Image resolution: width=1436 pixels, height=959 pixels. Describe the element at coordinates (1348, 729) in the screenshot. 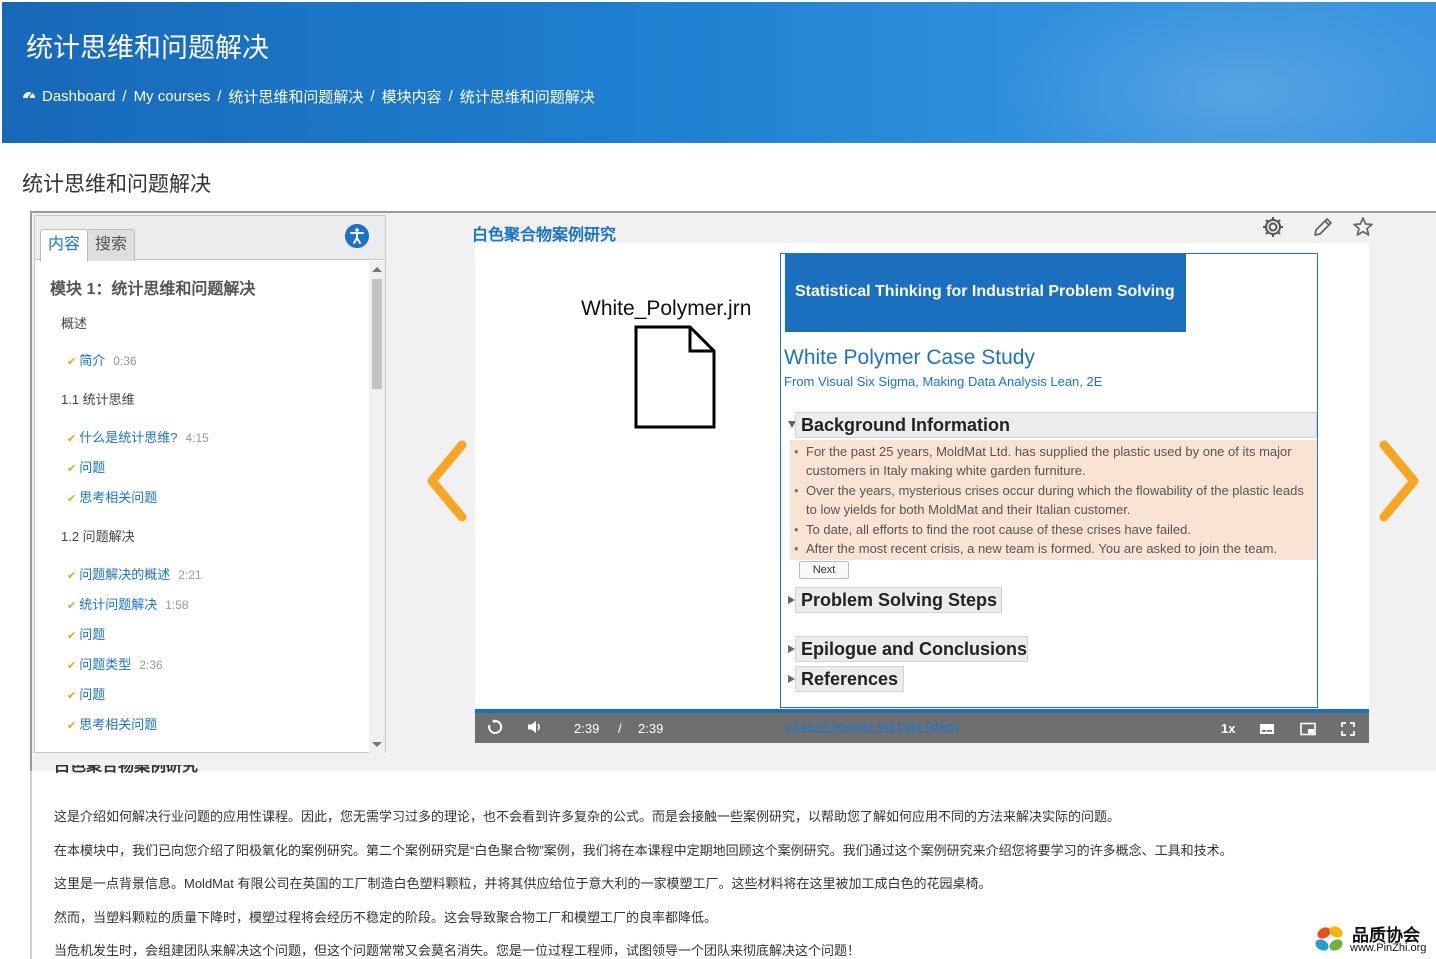

I see `fullscreen-icon` at that location.